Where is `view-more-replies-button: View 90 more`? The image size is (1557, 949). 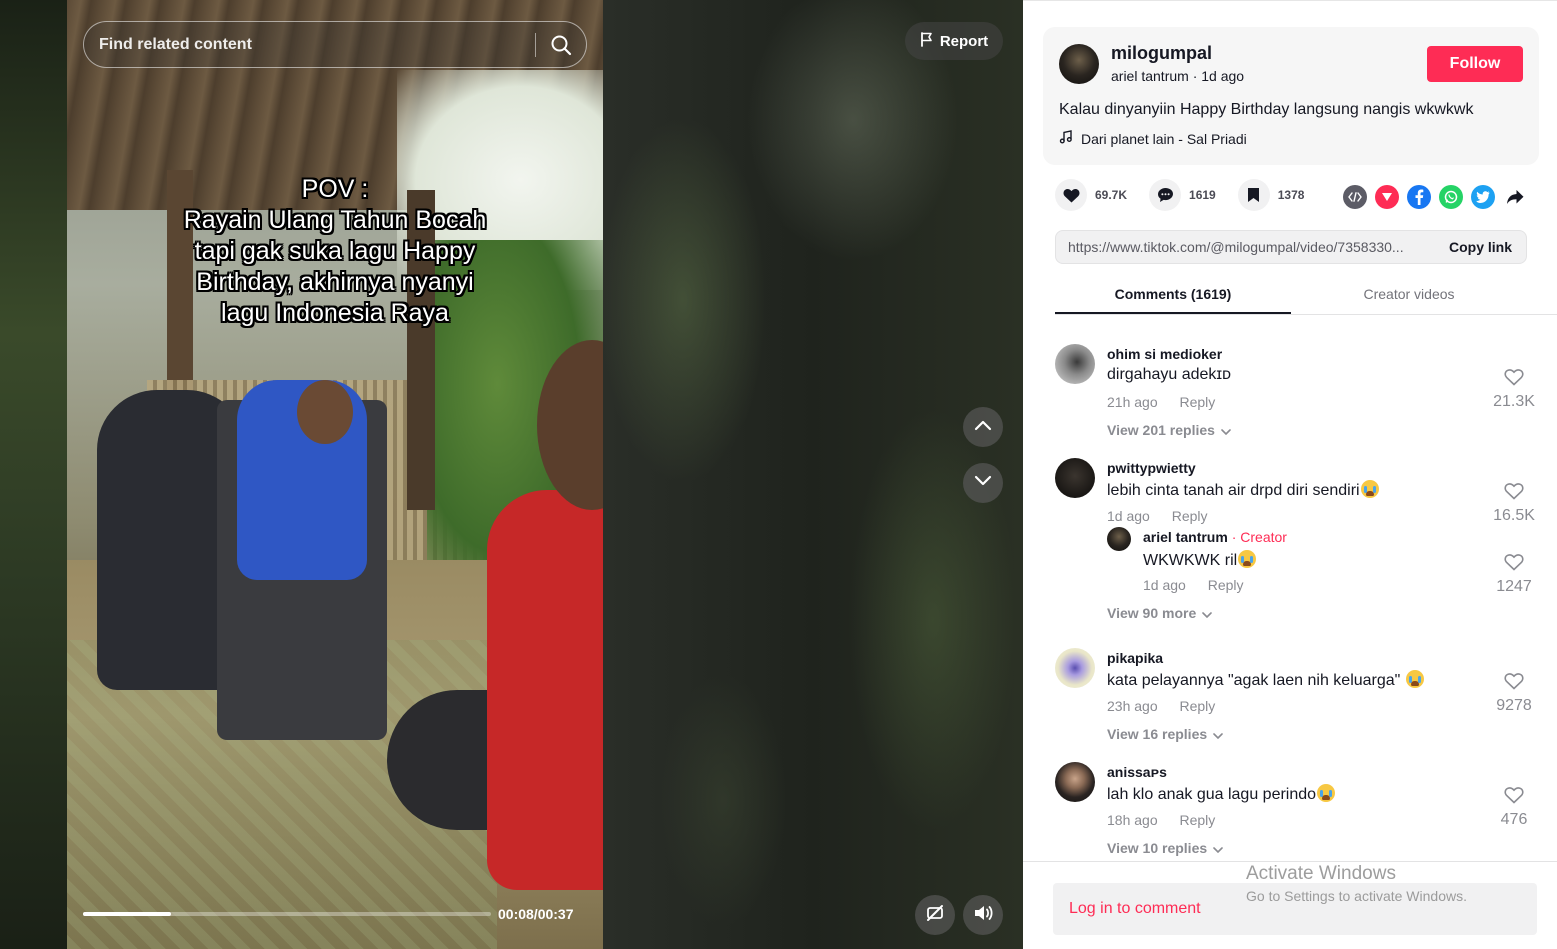 view-more-replies-button: View 90 more is located at coordinates (1160, 613).